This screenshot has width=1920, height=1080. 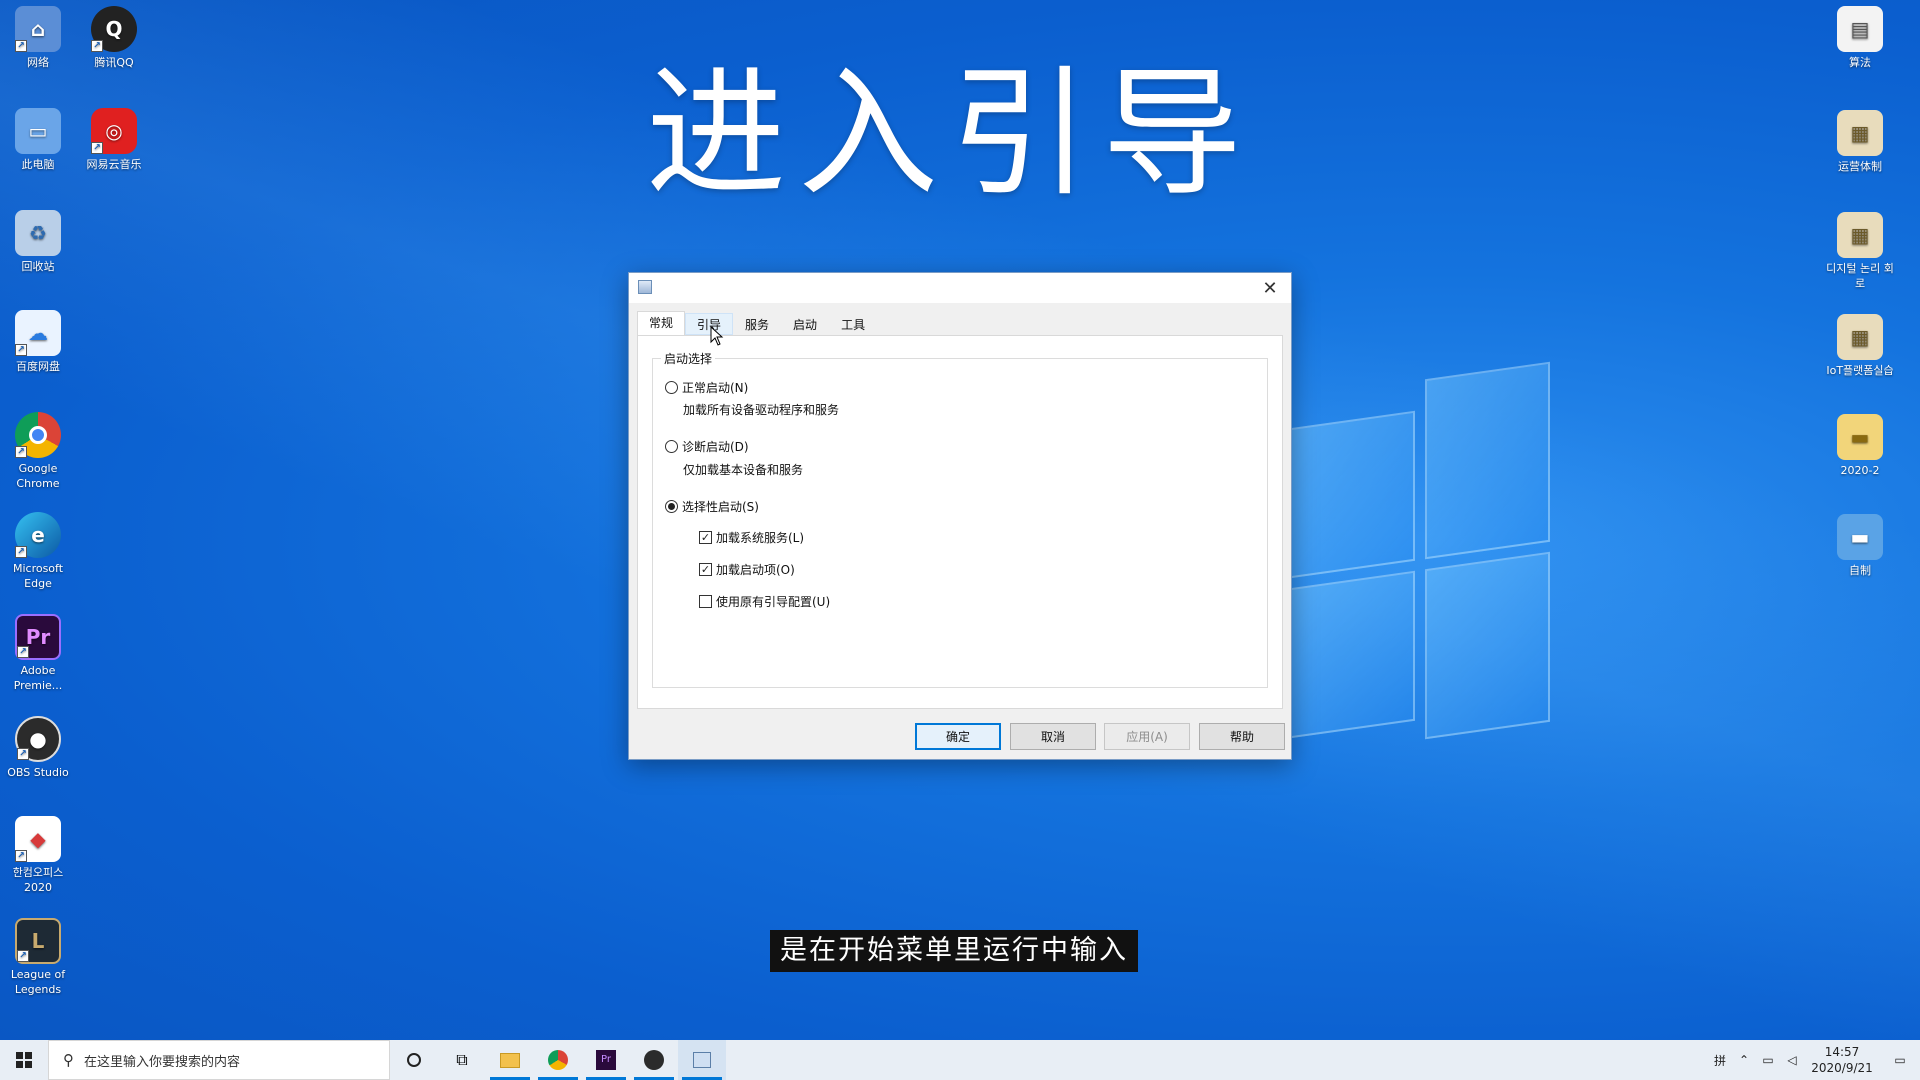 I want to click on desktop-icon-right-1: ▤ 算法, so click(x=1860, y=38).